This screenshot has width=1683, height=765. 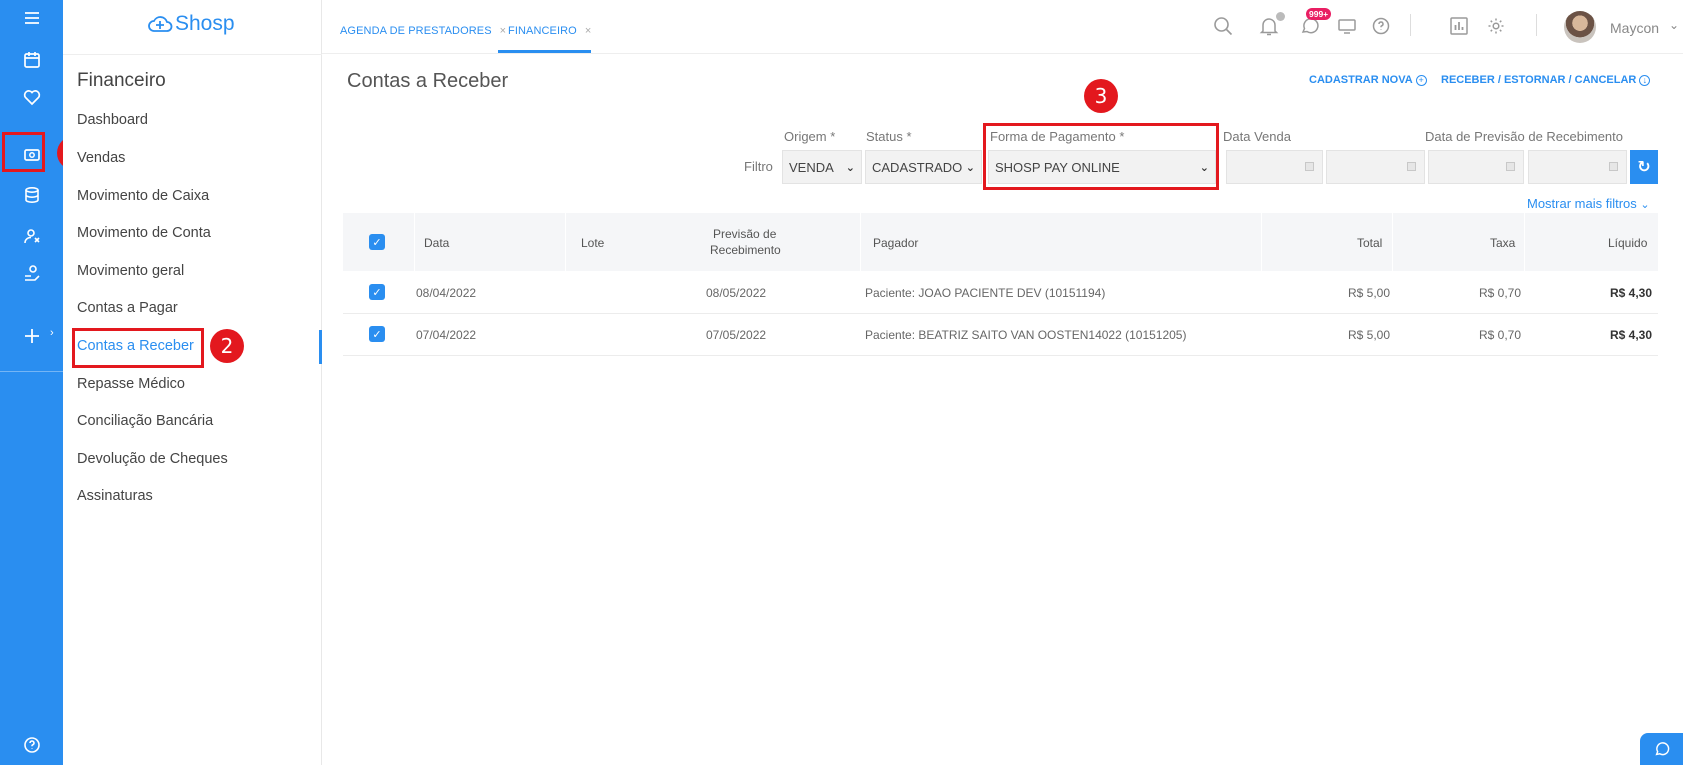 What do you see at coordinates (191, 24) in the screenshot?
I see `shosp-logo: Shosp` at bounding box center [191, 24].